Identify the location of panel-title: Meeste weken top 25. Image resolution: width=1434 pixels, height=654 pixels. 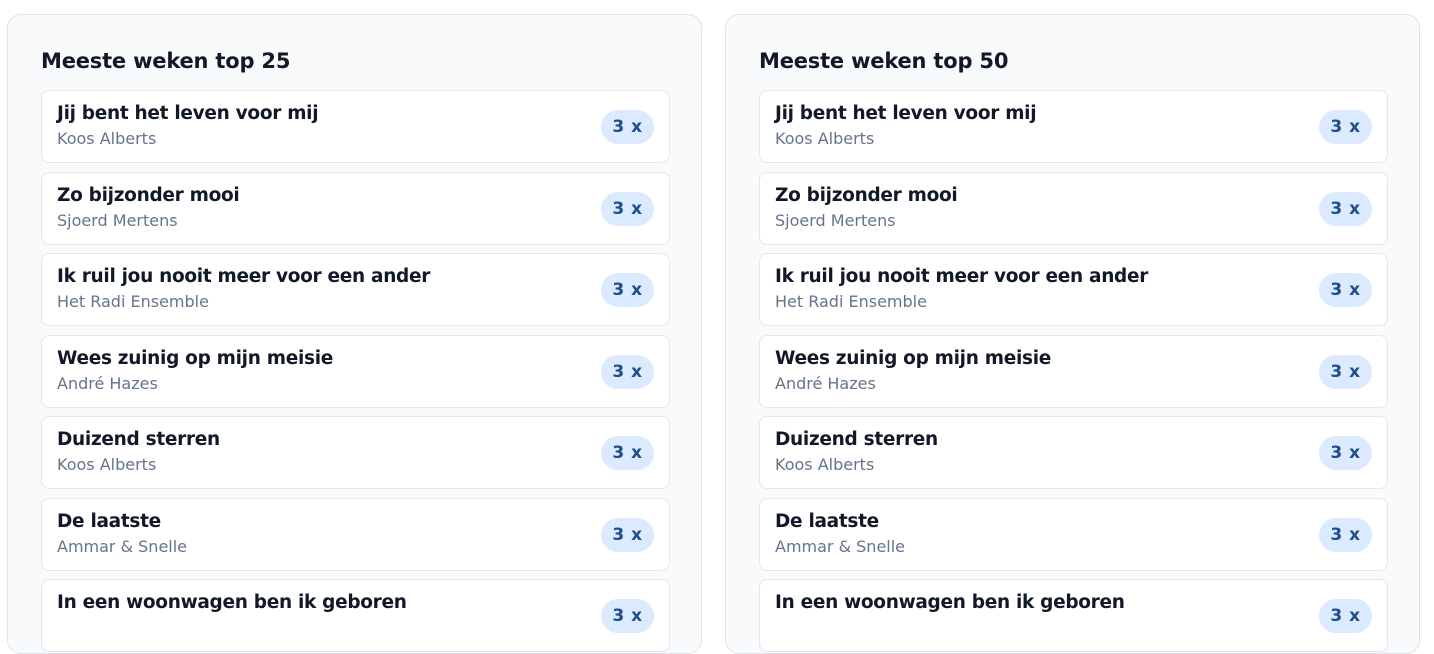
(166, 61).